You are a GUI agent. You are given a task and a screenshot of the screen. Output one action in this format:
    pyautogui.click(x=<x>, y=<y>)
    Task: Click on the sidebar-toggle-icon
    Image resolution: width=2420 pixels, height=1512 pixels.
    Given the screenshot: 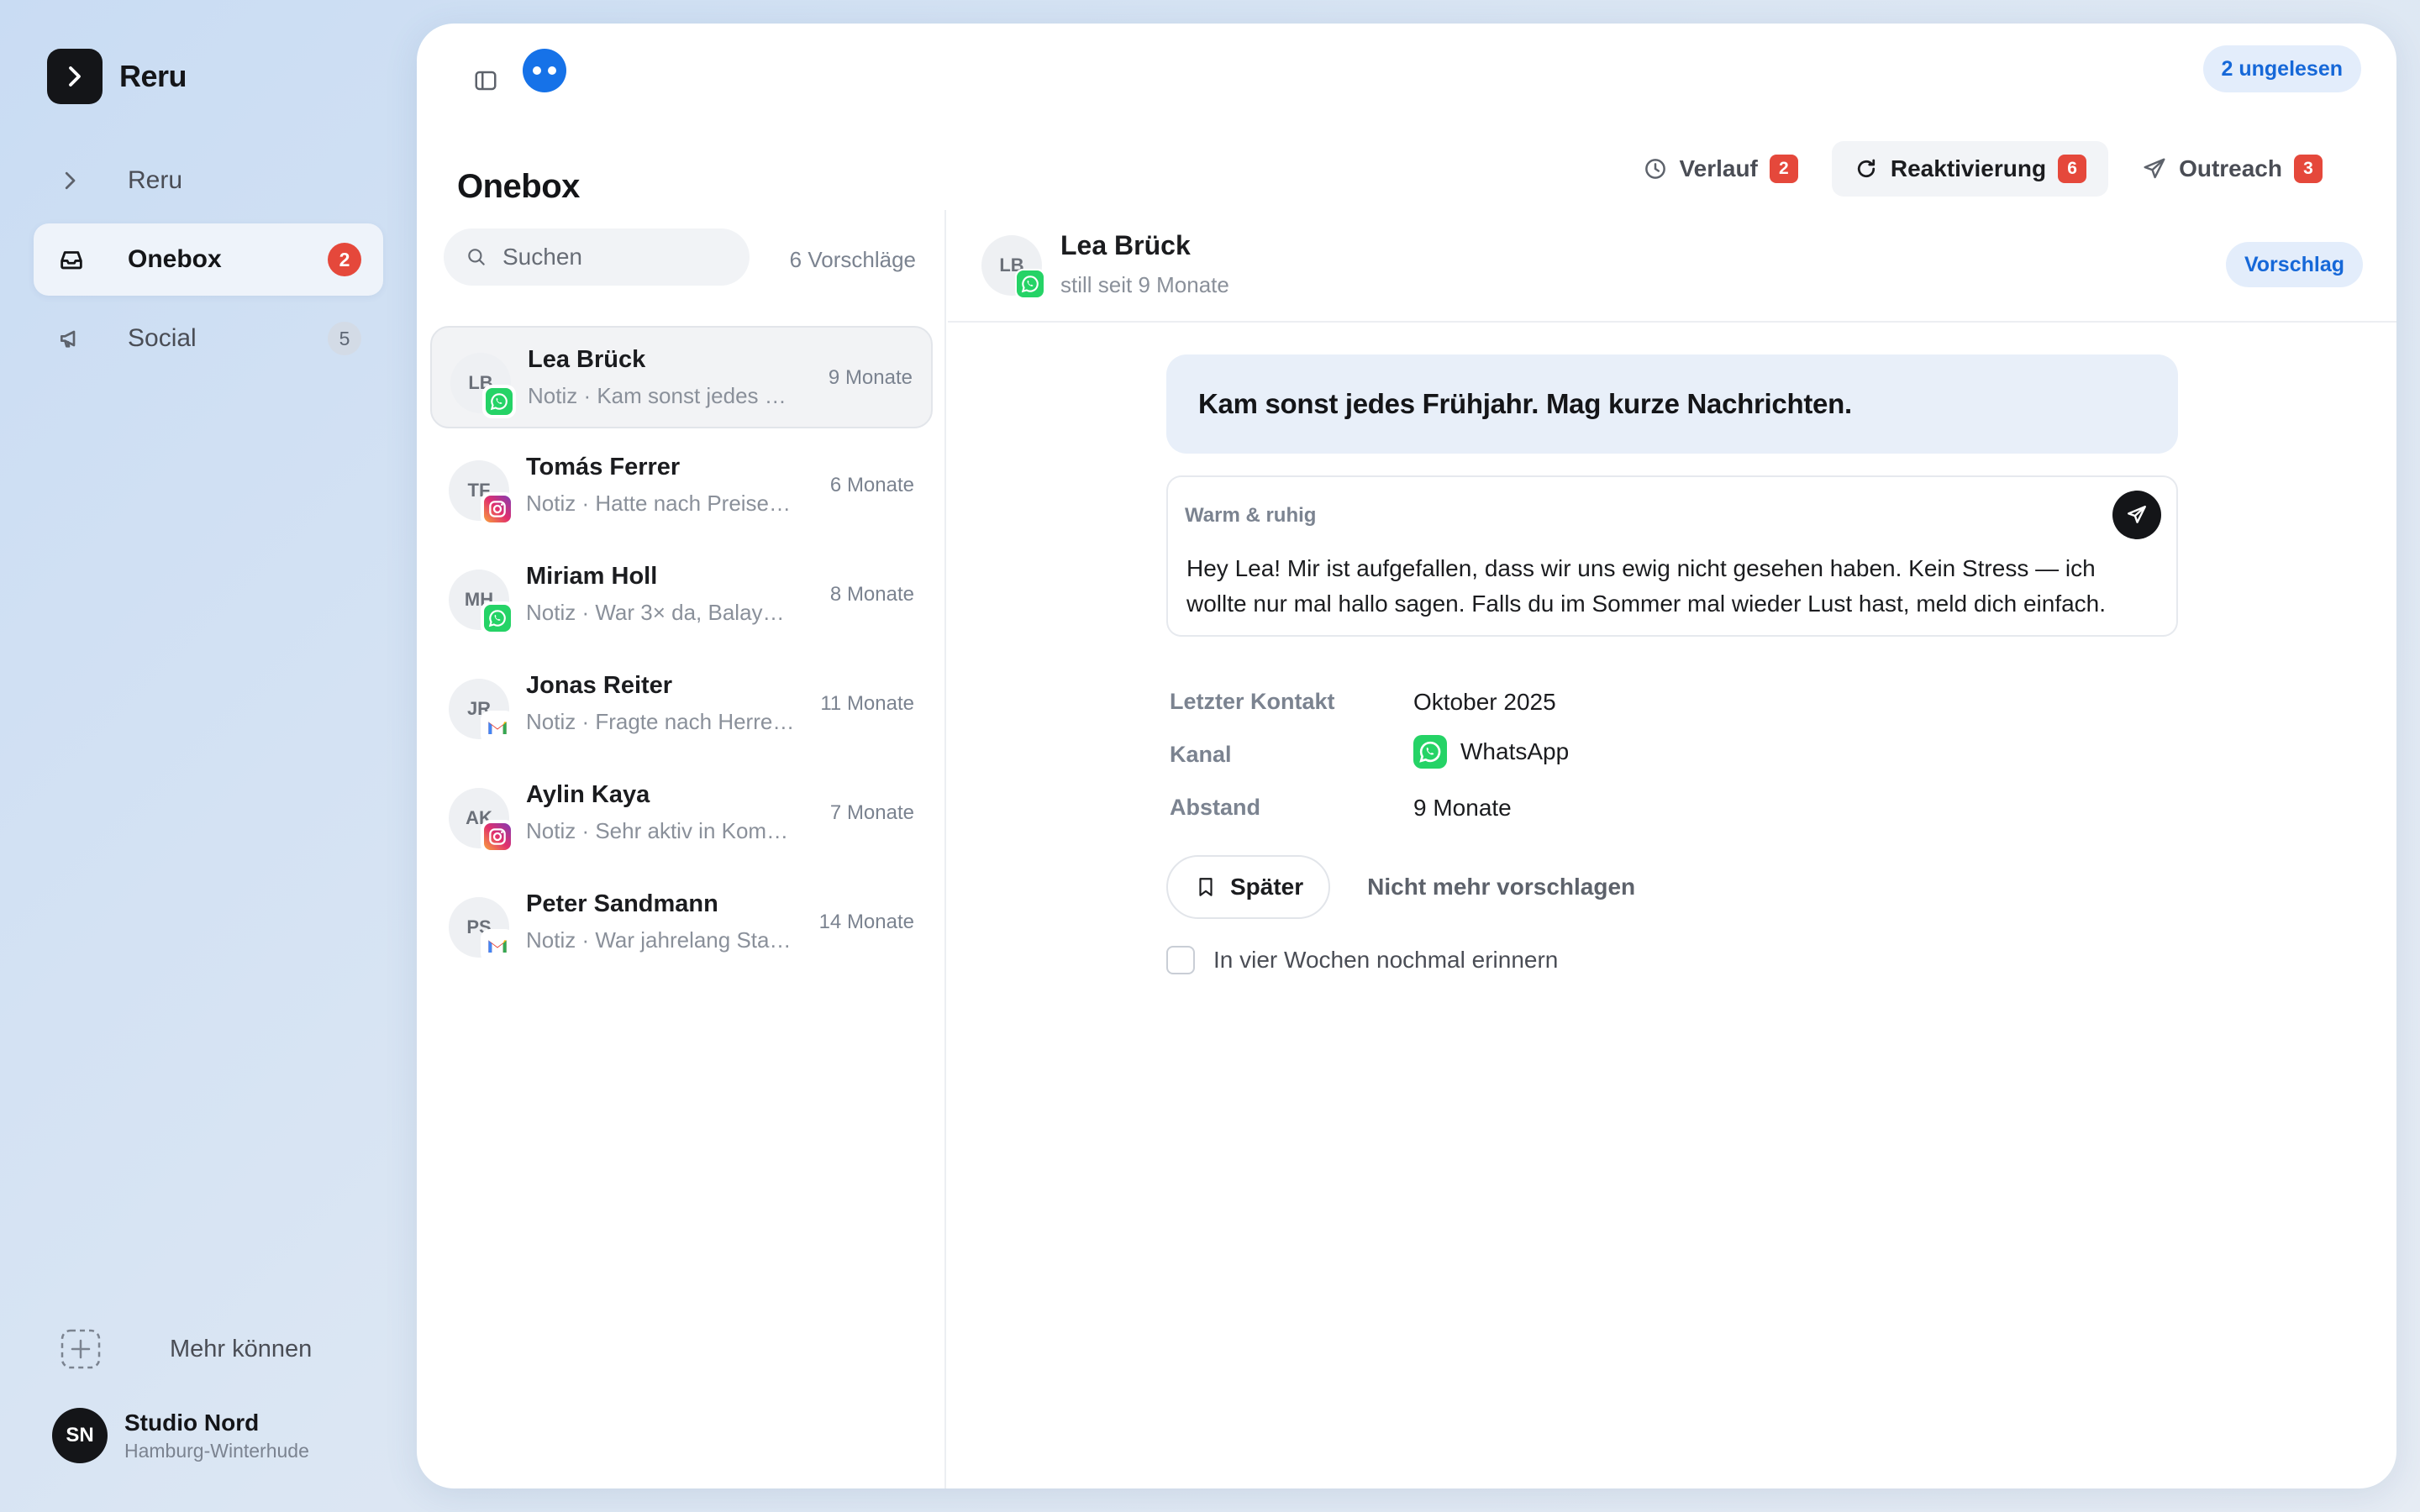 What is the action you would take?
    pyautogui.click(x=486, y=81)
    